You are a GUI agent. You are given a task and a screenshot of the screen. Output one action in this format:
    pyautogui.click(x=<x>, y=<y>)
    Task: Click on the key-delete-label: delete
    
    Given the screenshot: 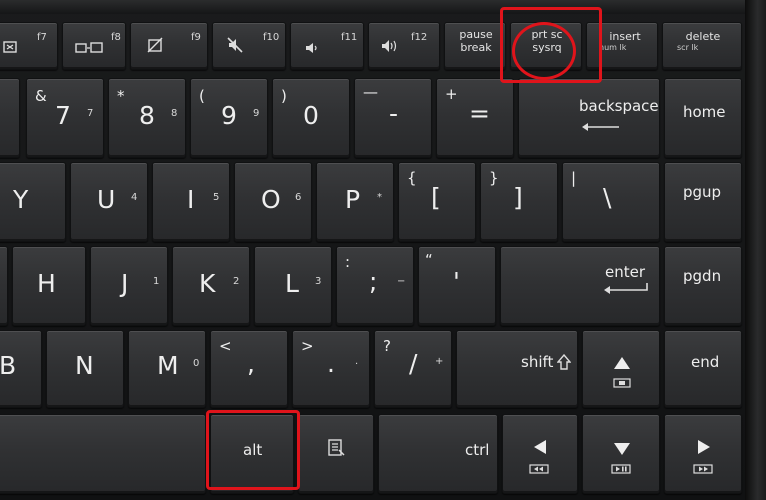 What is the action you would take?
    pyautogui.click(x=703, y=36)
    